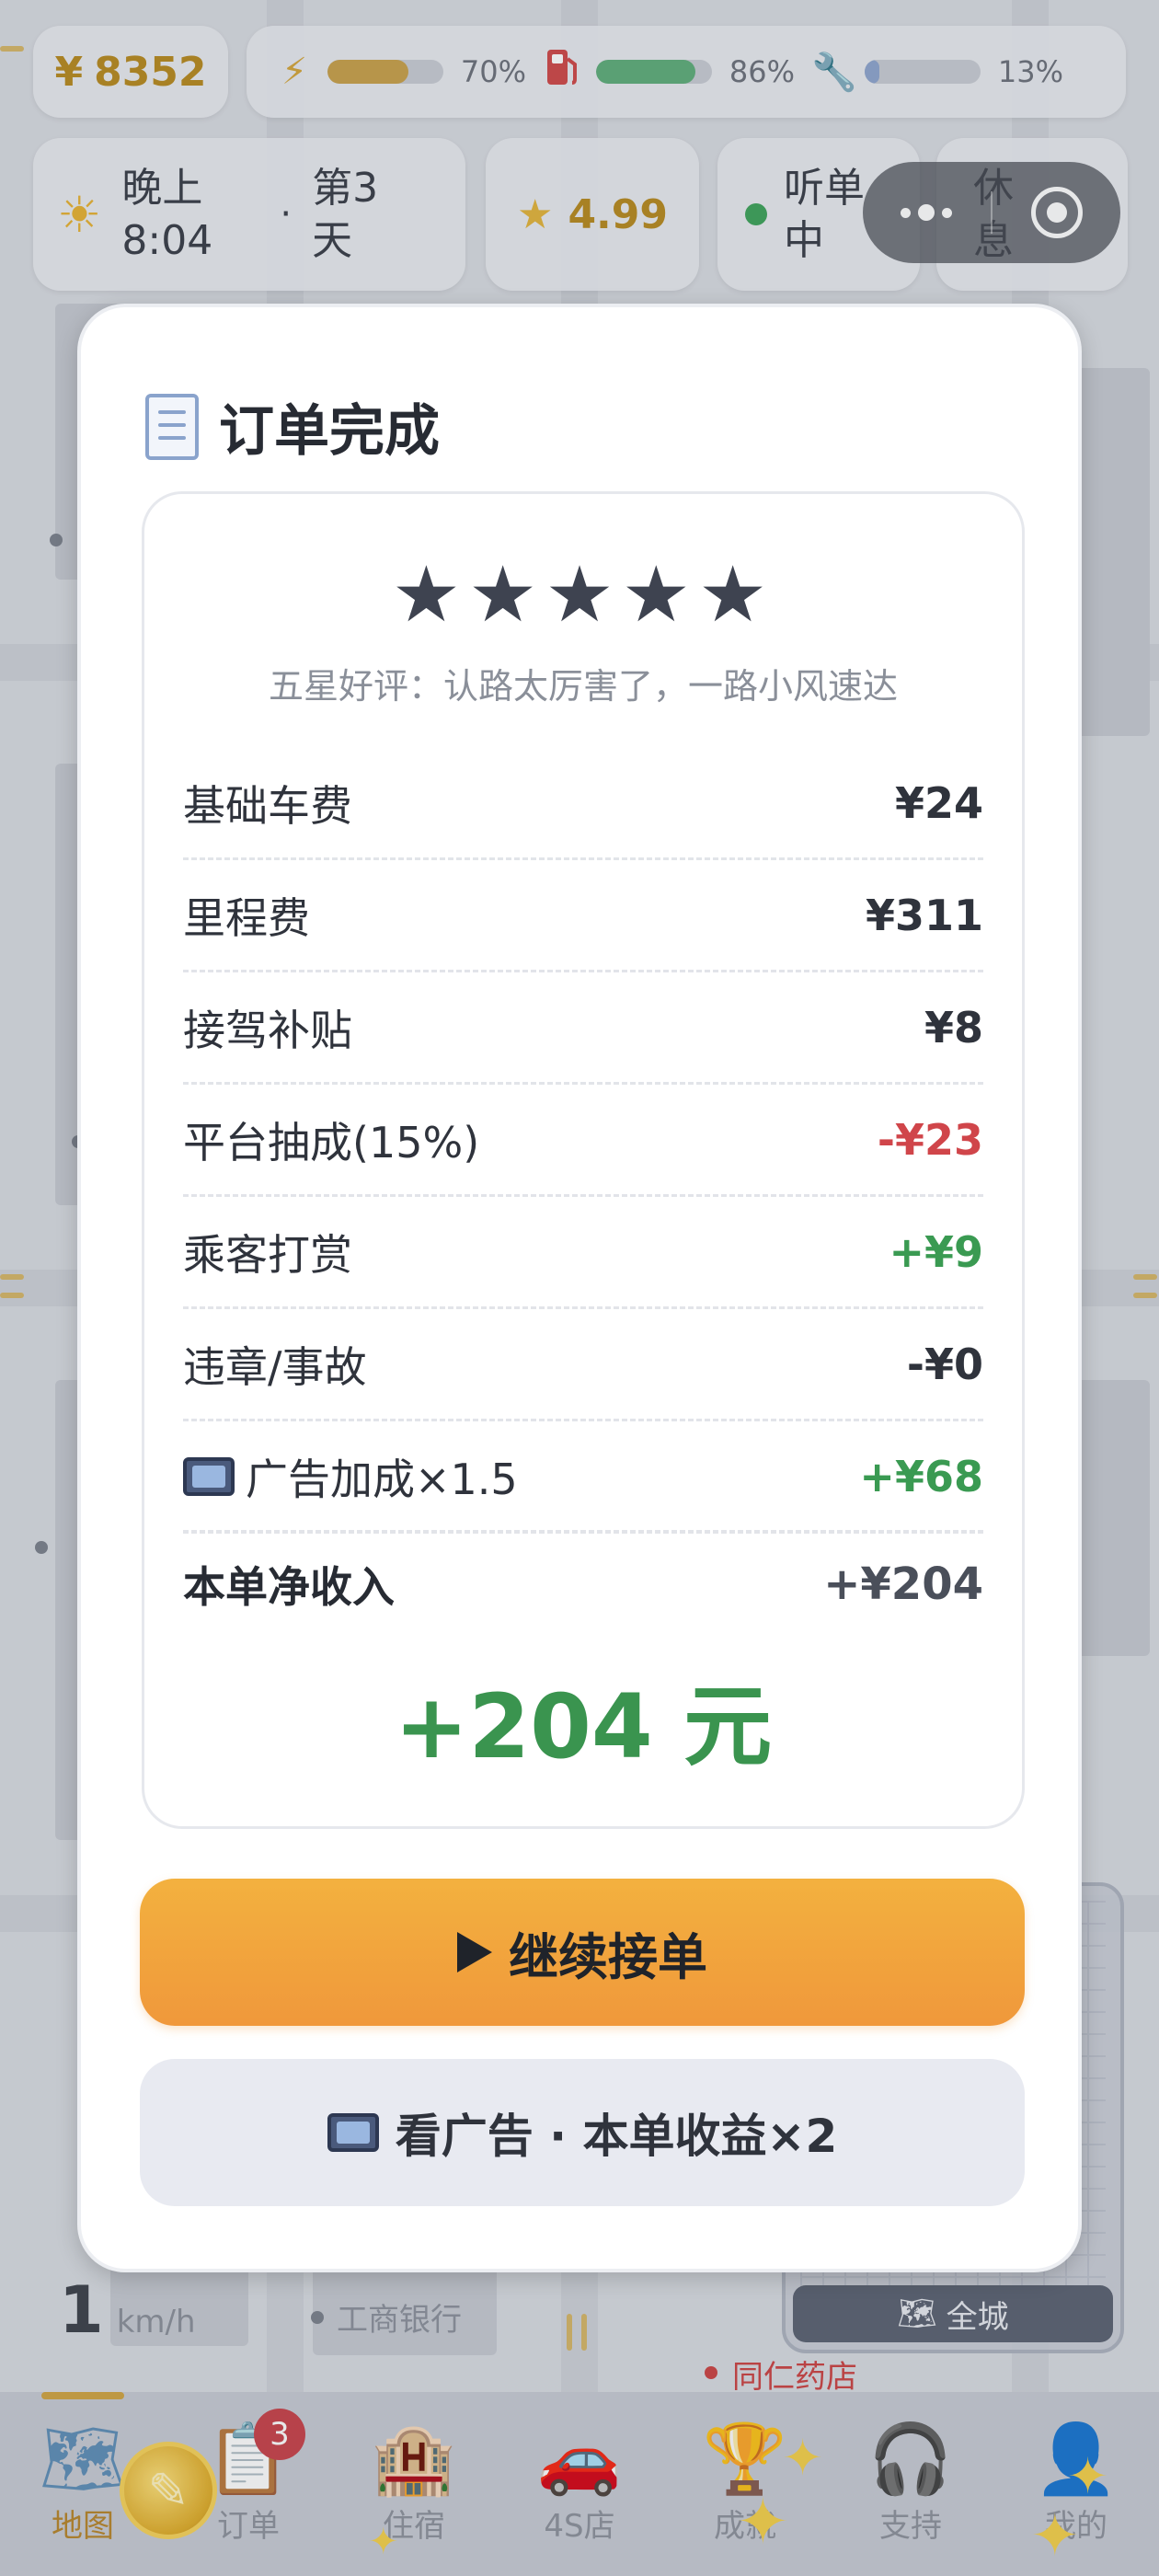 The height and width of the screenshot is (2576, 1159). I want to click on fare-value: +¥9, so click(936, 1251).